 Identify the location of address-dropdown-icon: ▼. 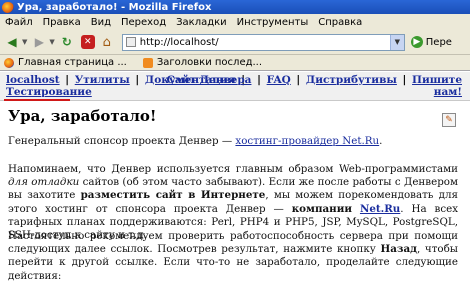
(396, 42).